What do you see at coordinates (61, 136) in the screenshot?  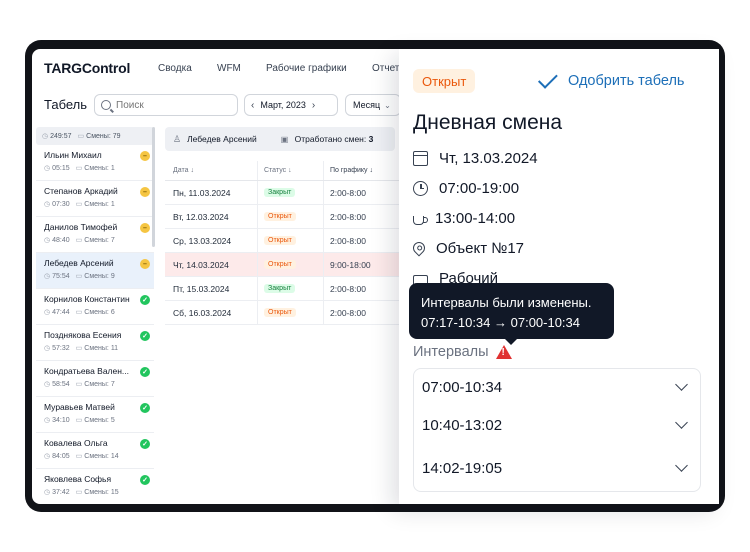 I see `summary-hours: 249:57` at bounding box center [61, 136].